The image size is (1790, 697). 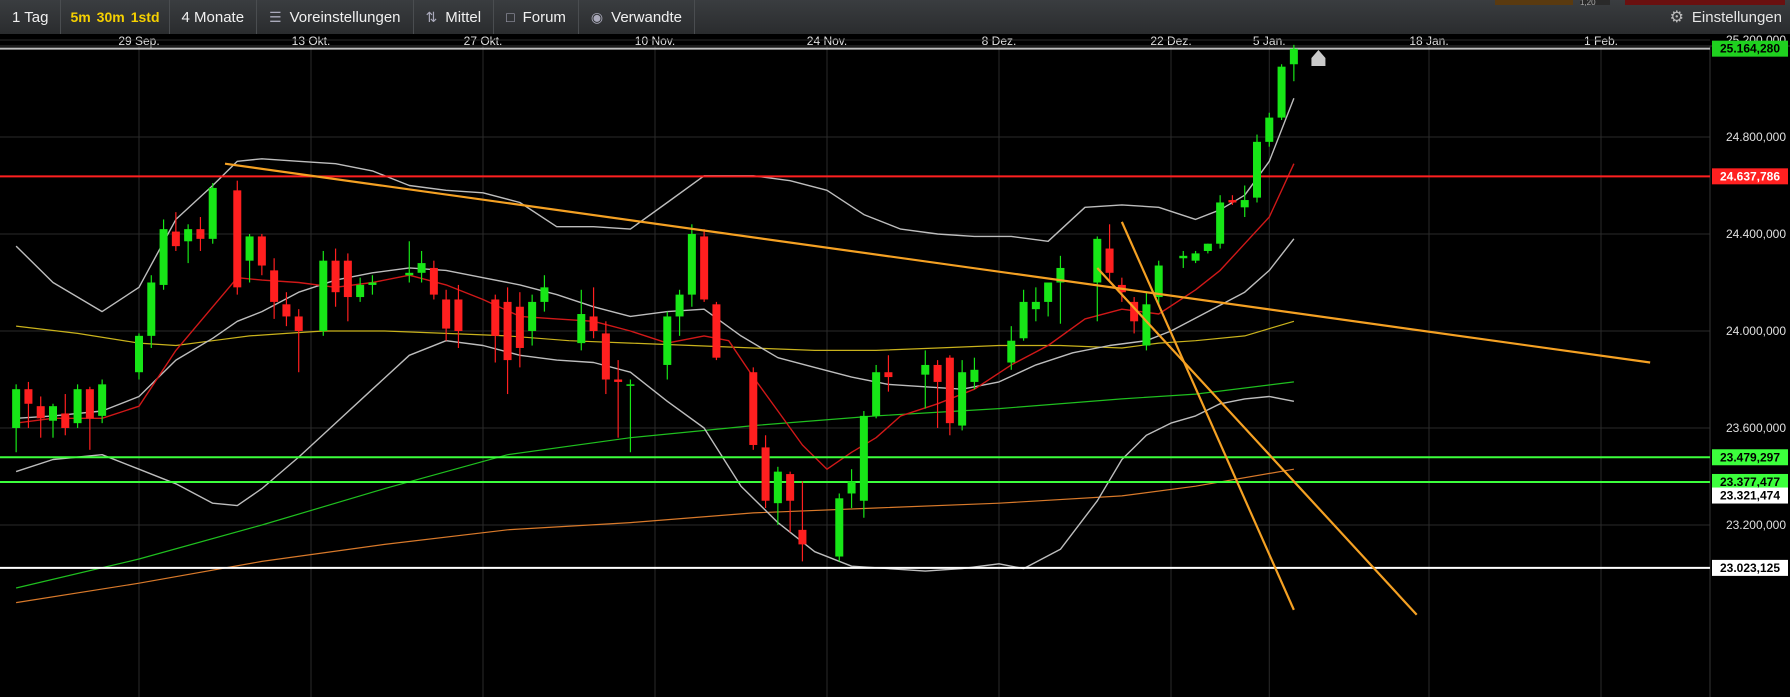 I want to click on gear-icon: ⚙, so click(x=1676, y=17).